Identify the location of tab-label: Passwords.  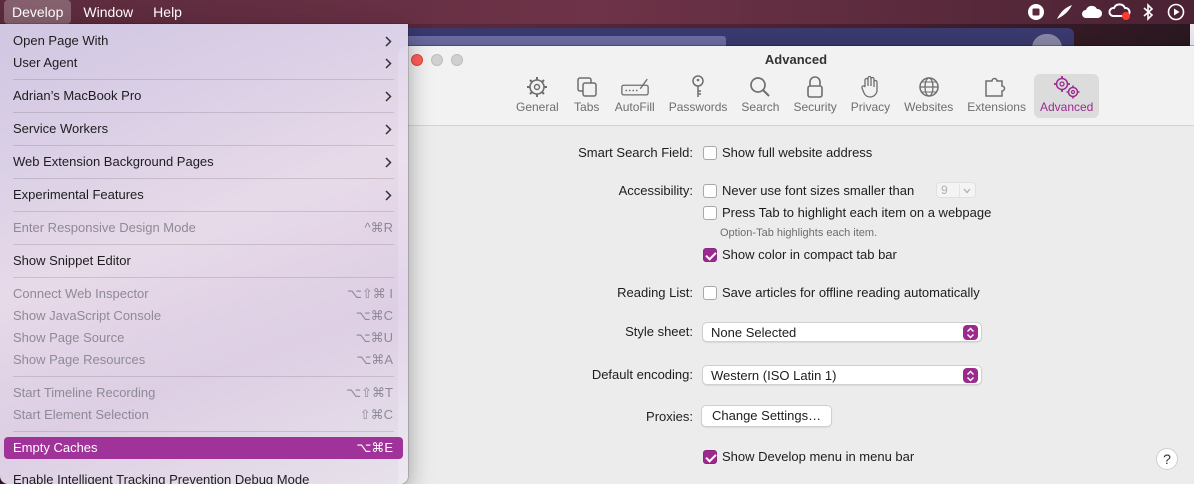
(698, 107).